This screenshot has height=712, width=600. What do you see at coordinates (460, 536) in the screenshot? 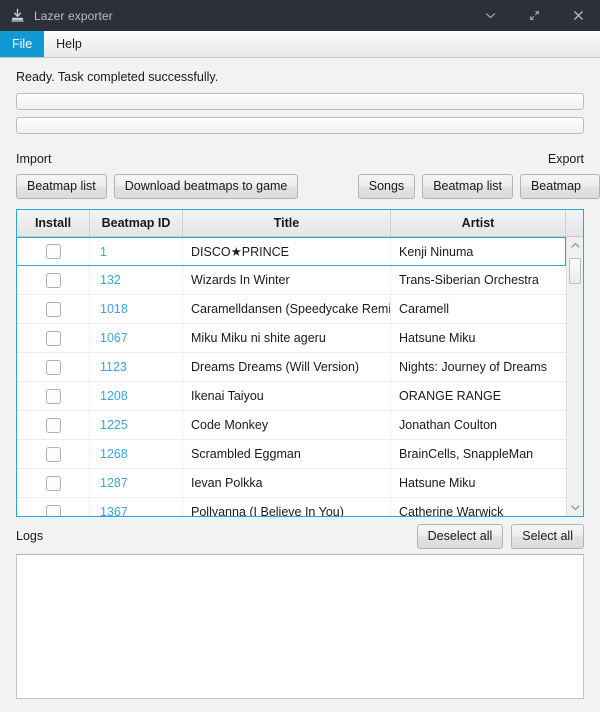
I see `deselect-all-button: Deselect all` at bounding box center [460, 536].